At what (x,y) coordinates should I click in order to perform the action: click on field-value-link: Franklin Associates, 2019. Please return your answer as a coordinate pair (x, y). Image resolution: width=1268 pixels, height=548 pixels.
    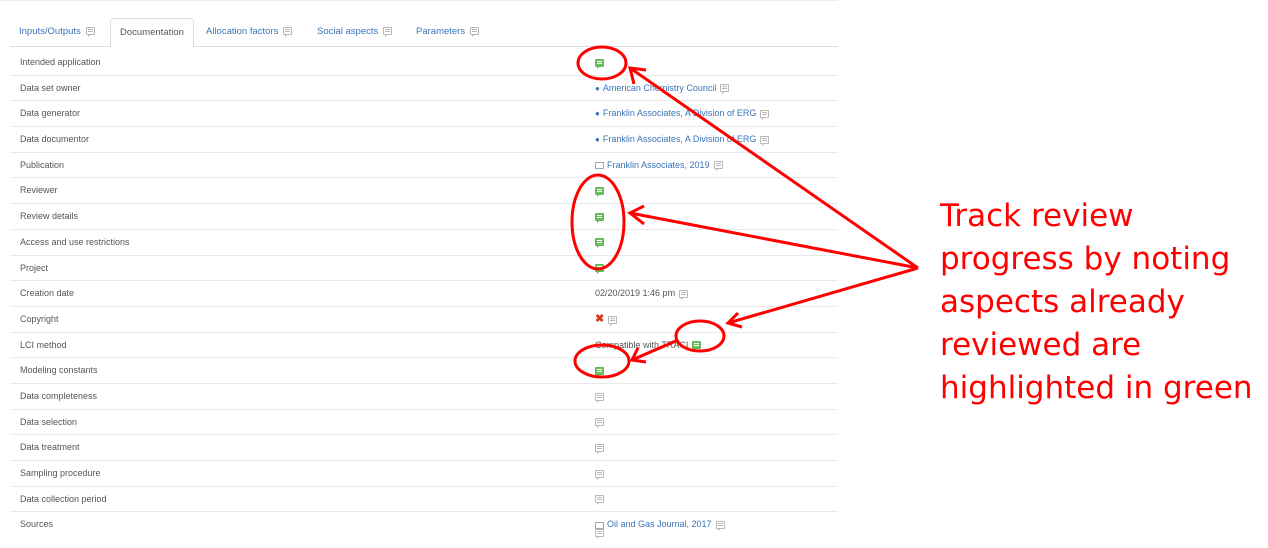
    Looking at the image, I should click on (658, 165).